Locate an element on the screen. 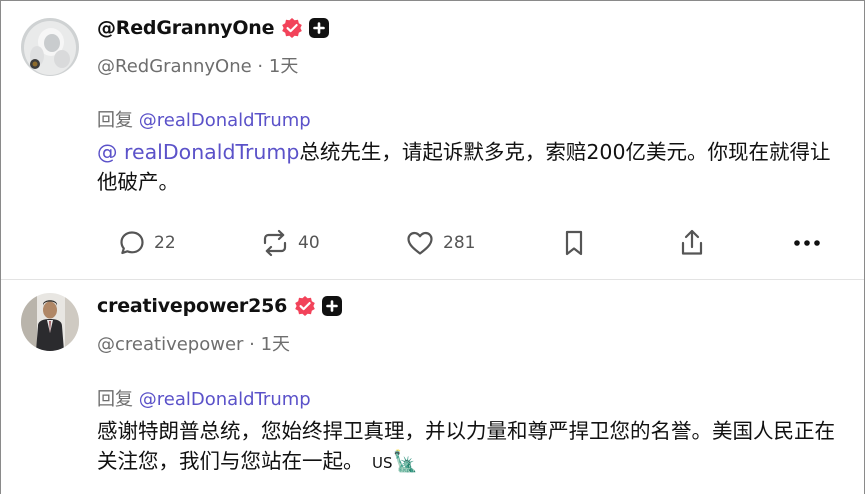 The width and height of the screenshot is (865, 495). handle: @creativepower is located at coordinates (170, 344).